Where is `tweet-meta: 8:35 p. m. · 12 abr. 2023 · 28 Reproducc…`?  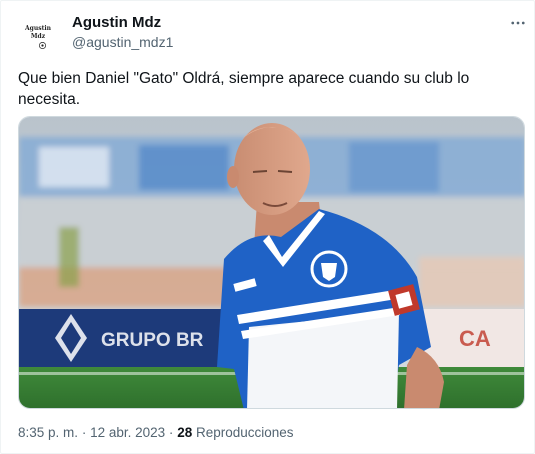 tweet-meta: 8:35 p. m. · 12 abr. 2023 · 28 Reproducc… is located at coordinates (156, 432).